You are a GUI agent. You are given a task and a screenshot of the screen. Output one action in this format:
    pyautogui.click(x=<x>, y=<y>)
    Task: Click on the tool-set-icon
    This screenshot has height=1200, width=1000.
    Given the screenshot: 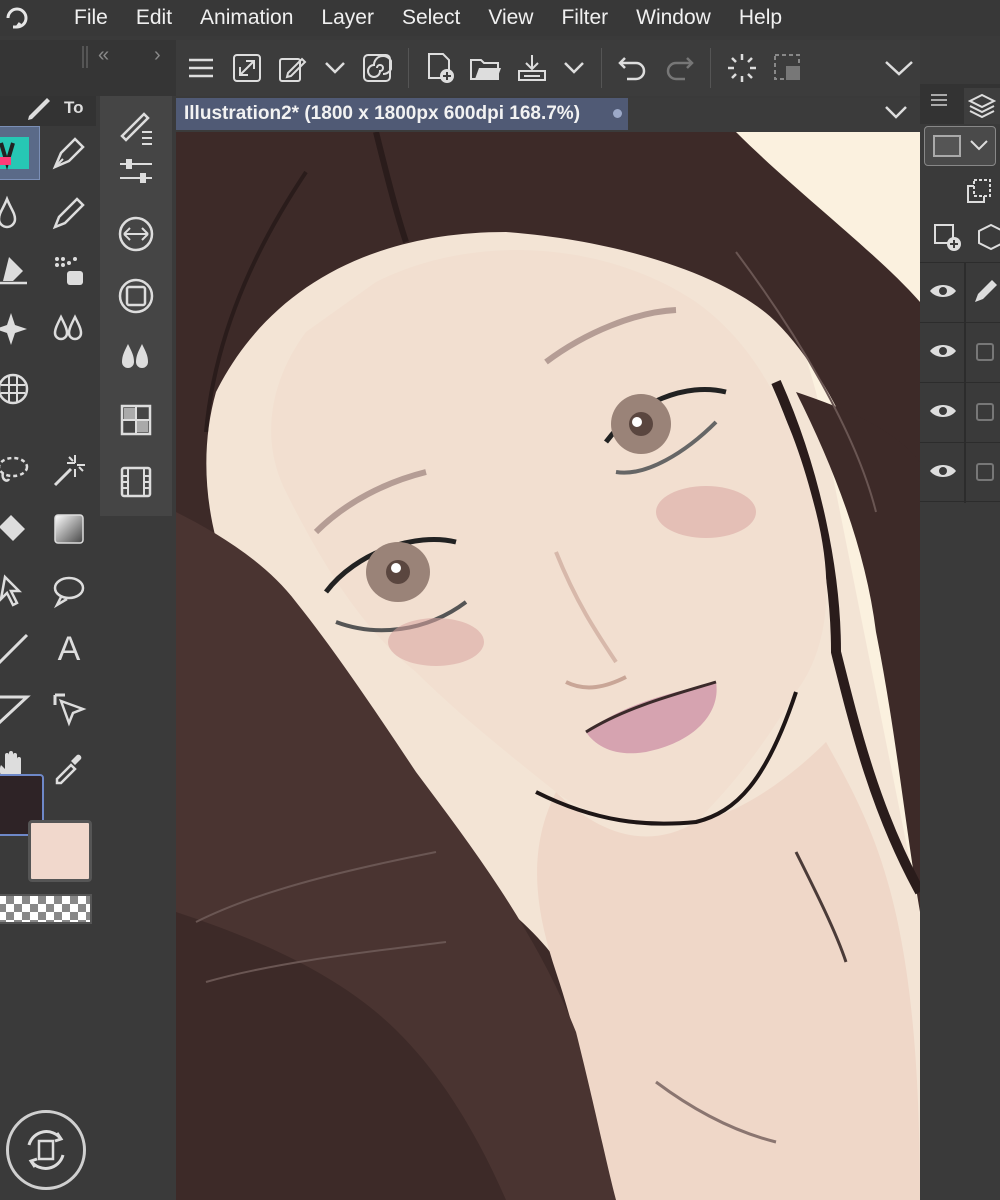 What is the action you would take?
    pyautogui.click(x=20, y=153)
    